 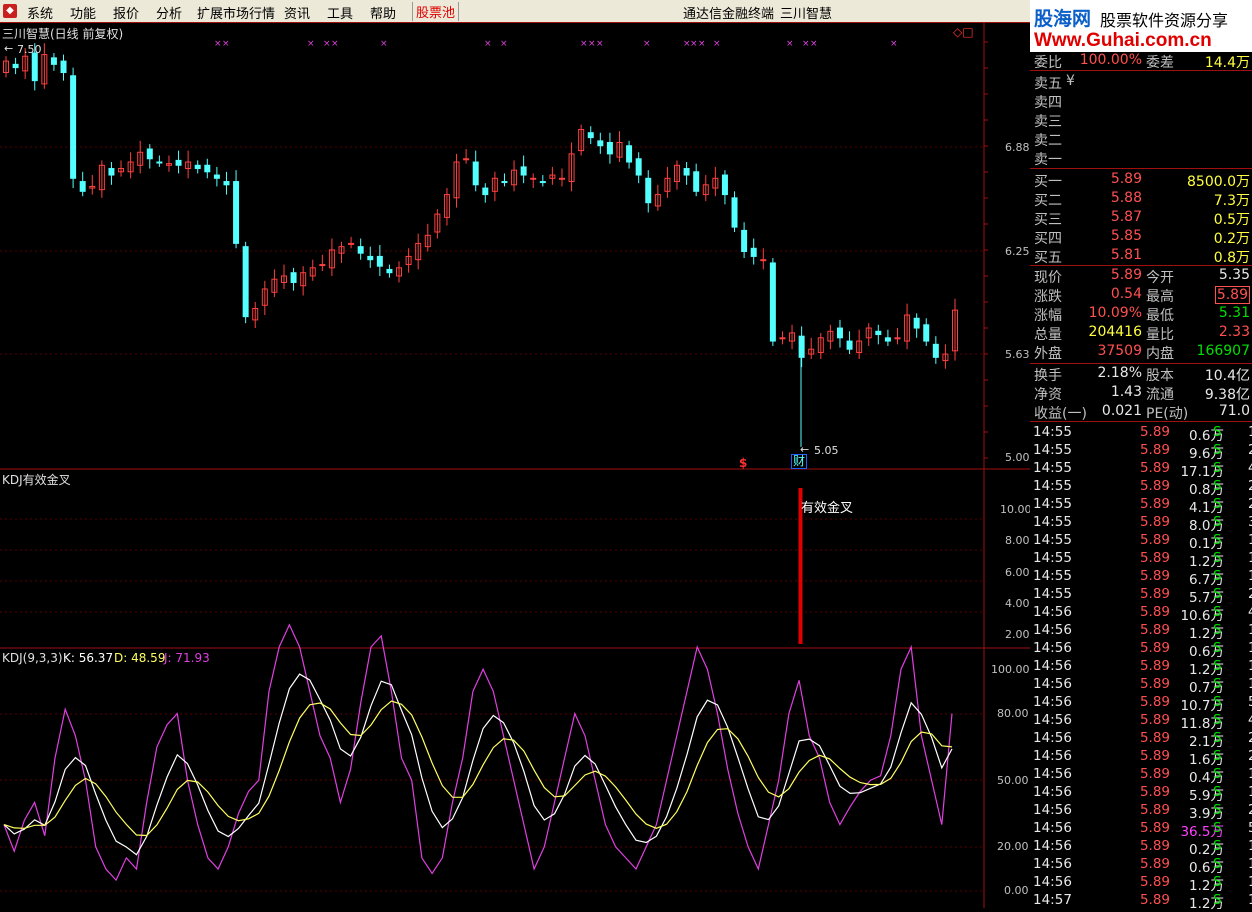 What do you see at coordinates (1141, 902) in the screenshot?
I see `tick-row: 14:575.891.2万S1` at bounding box center [1141, 902].